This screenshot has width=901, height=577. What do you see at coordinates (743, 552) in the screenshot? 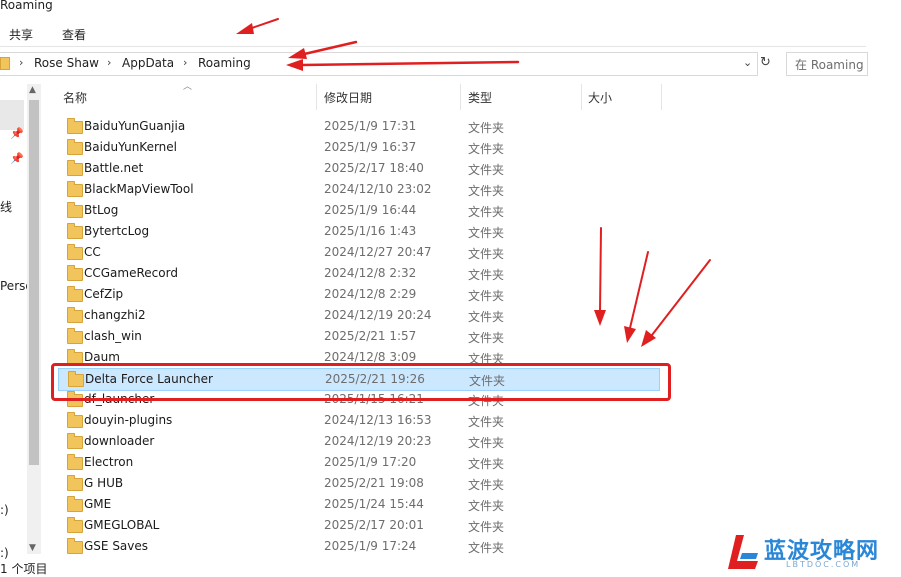
I see `watermark-logo` at bounding box center [743, 552].